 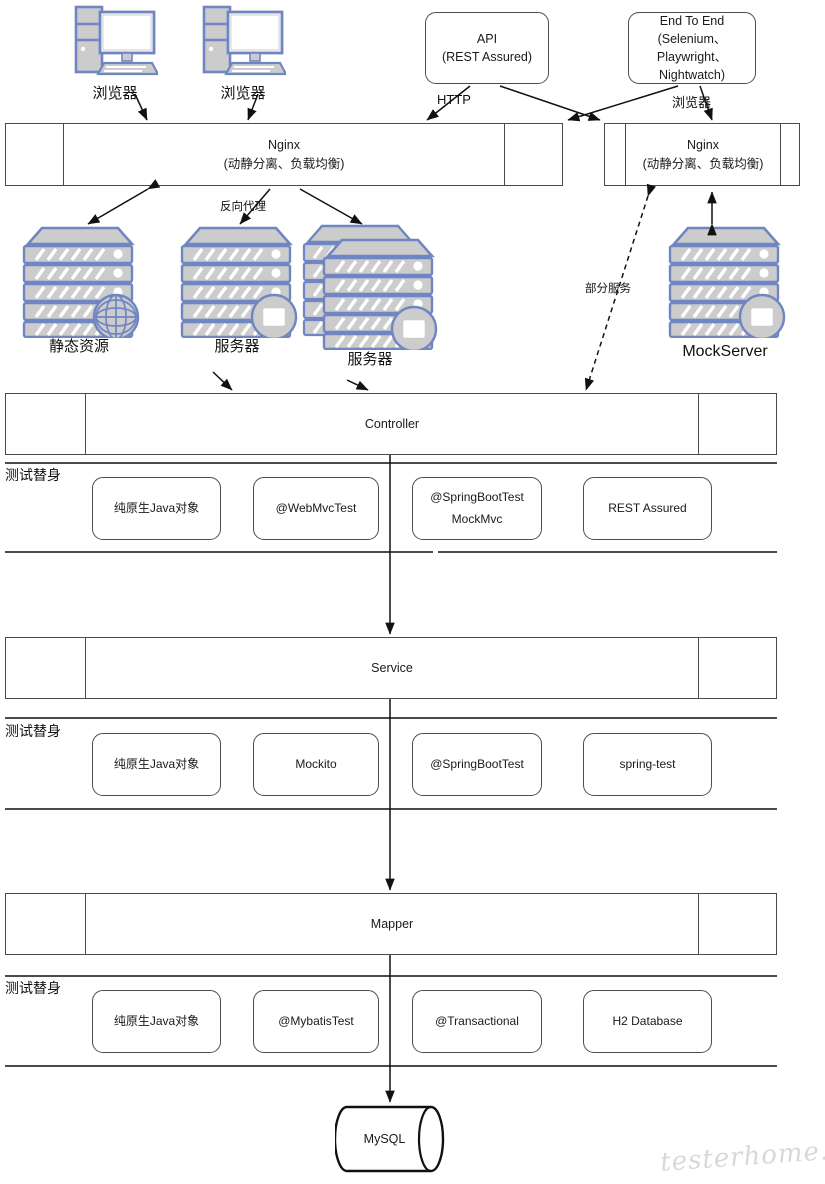 I want to click on static-resource-label: 静态资源, so click(x=78, y=346).